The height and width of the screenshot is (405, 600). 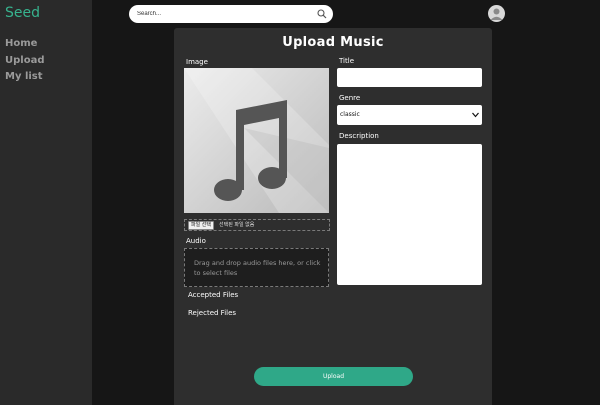 I want to click on chevron-down-icon, so click(x=475, y=115).